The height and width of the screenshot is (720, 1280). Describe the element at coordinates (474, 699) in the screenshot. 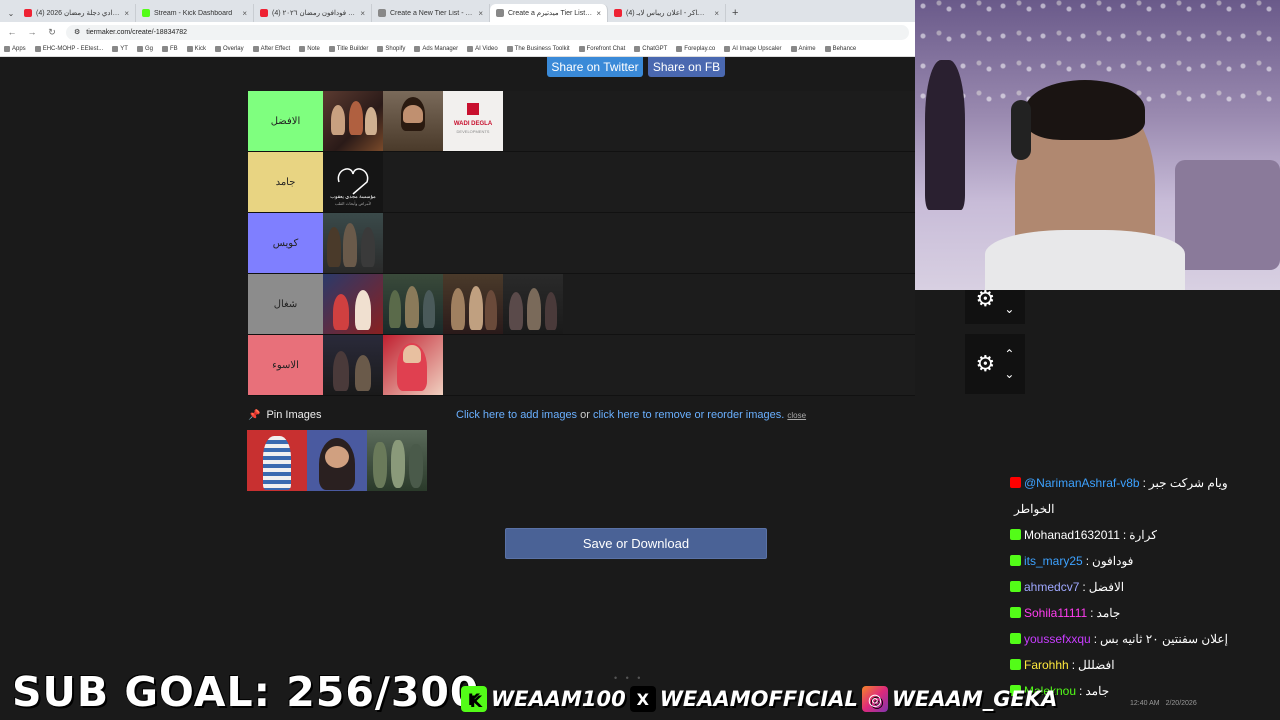

I see `kick-icon: K` at that location.